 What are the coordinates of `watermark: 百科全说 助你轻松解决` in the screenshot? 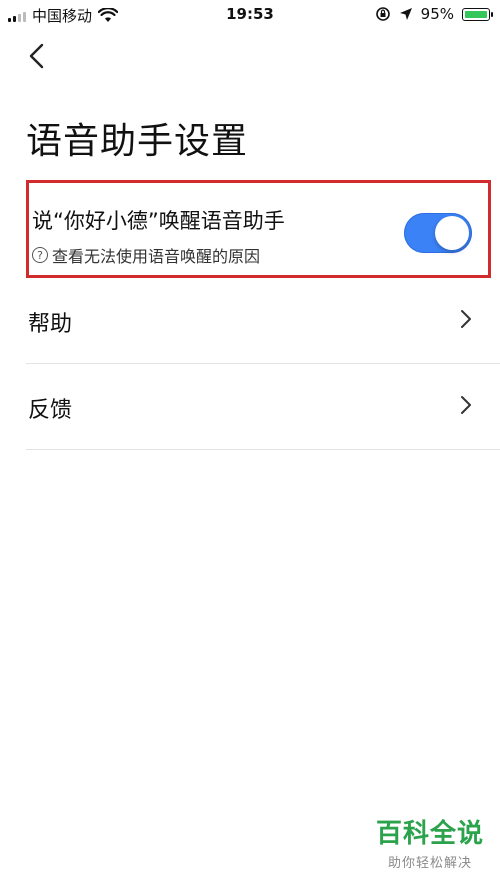 It's located at (430, 842).